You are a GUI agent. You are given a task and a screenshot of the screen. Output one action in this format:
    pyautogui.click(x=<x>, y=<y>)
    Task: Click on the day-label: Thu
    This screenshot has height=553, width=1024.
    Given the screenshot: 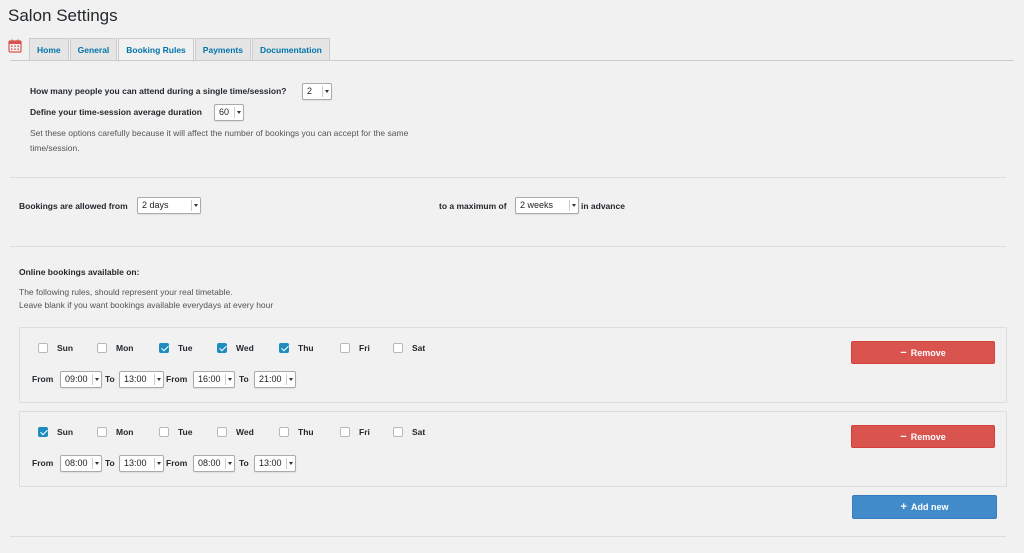 What is the action you would take?
    pyautogui.click(x=306, y=432)
    